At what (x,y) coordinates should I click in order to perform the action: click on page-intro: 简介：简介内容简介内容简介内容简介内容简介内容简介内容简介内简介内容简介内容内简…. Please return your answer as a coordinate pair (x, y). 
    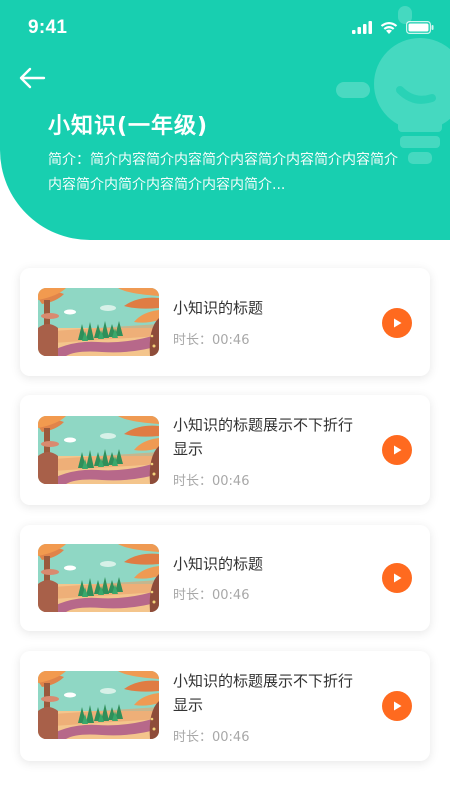
    Looking at the image, I should click on (223, 172).